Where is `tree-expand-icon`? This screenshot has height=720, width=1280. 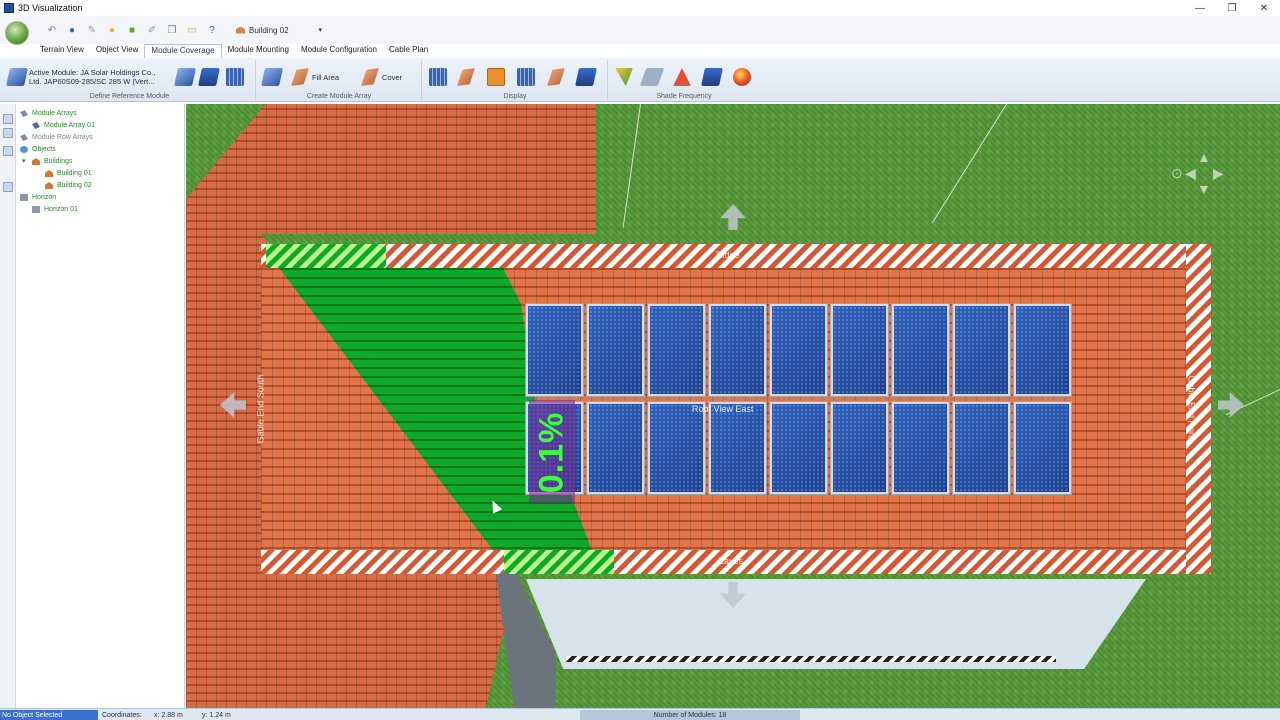
tree-expand-icon is located at coordinates (8, 119).